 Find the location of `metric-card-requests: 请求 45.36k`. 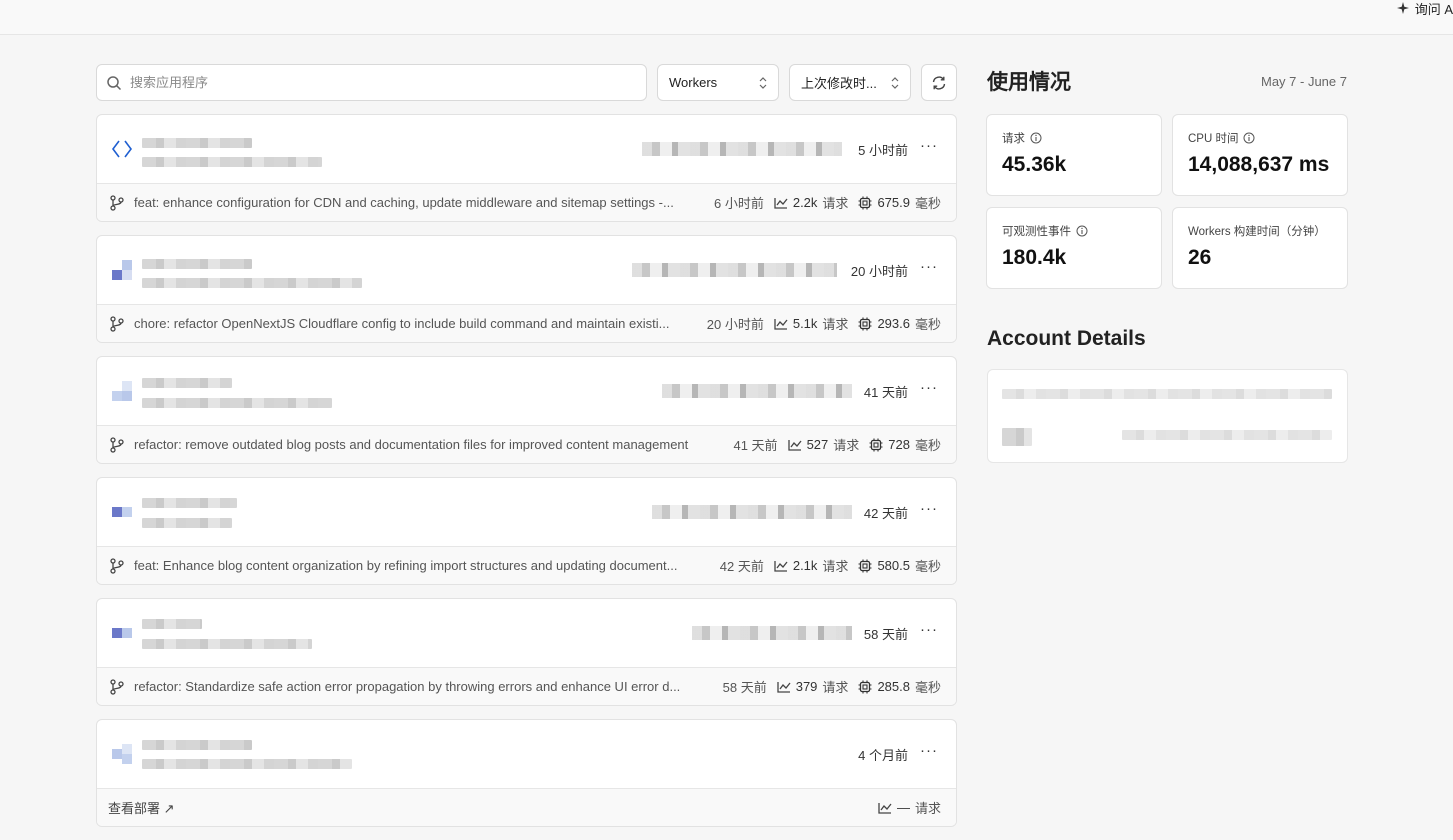

metric-card-requests: 请求 45.36k is located at coordinates (1074, 155).